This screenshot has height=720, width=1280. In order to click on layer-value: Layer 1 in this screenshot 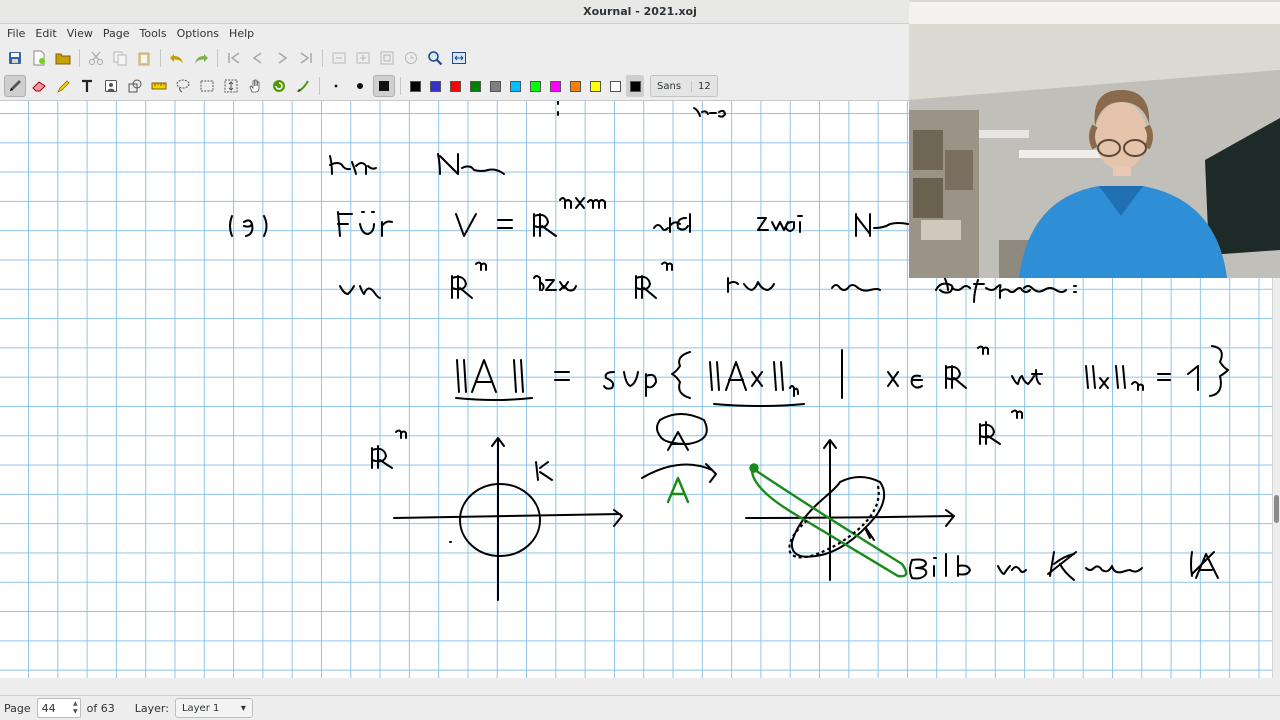, I will do `click(200, 708)`.